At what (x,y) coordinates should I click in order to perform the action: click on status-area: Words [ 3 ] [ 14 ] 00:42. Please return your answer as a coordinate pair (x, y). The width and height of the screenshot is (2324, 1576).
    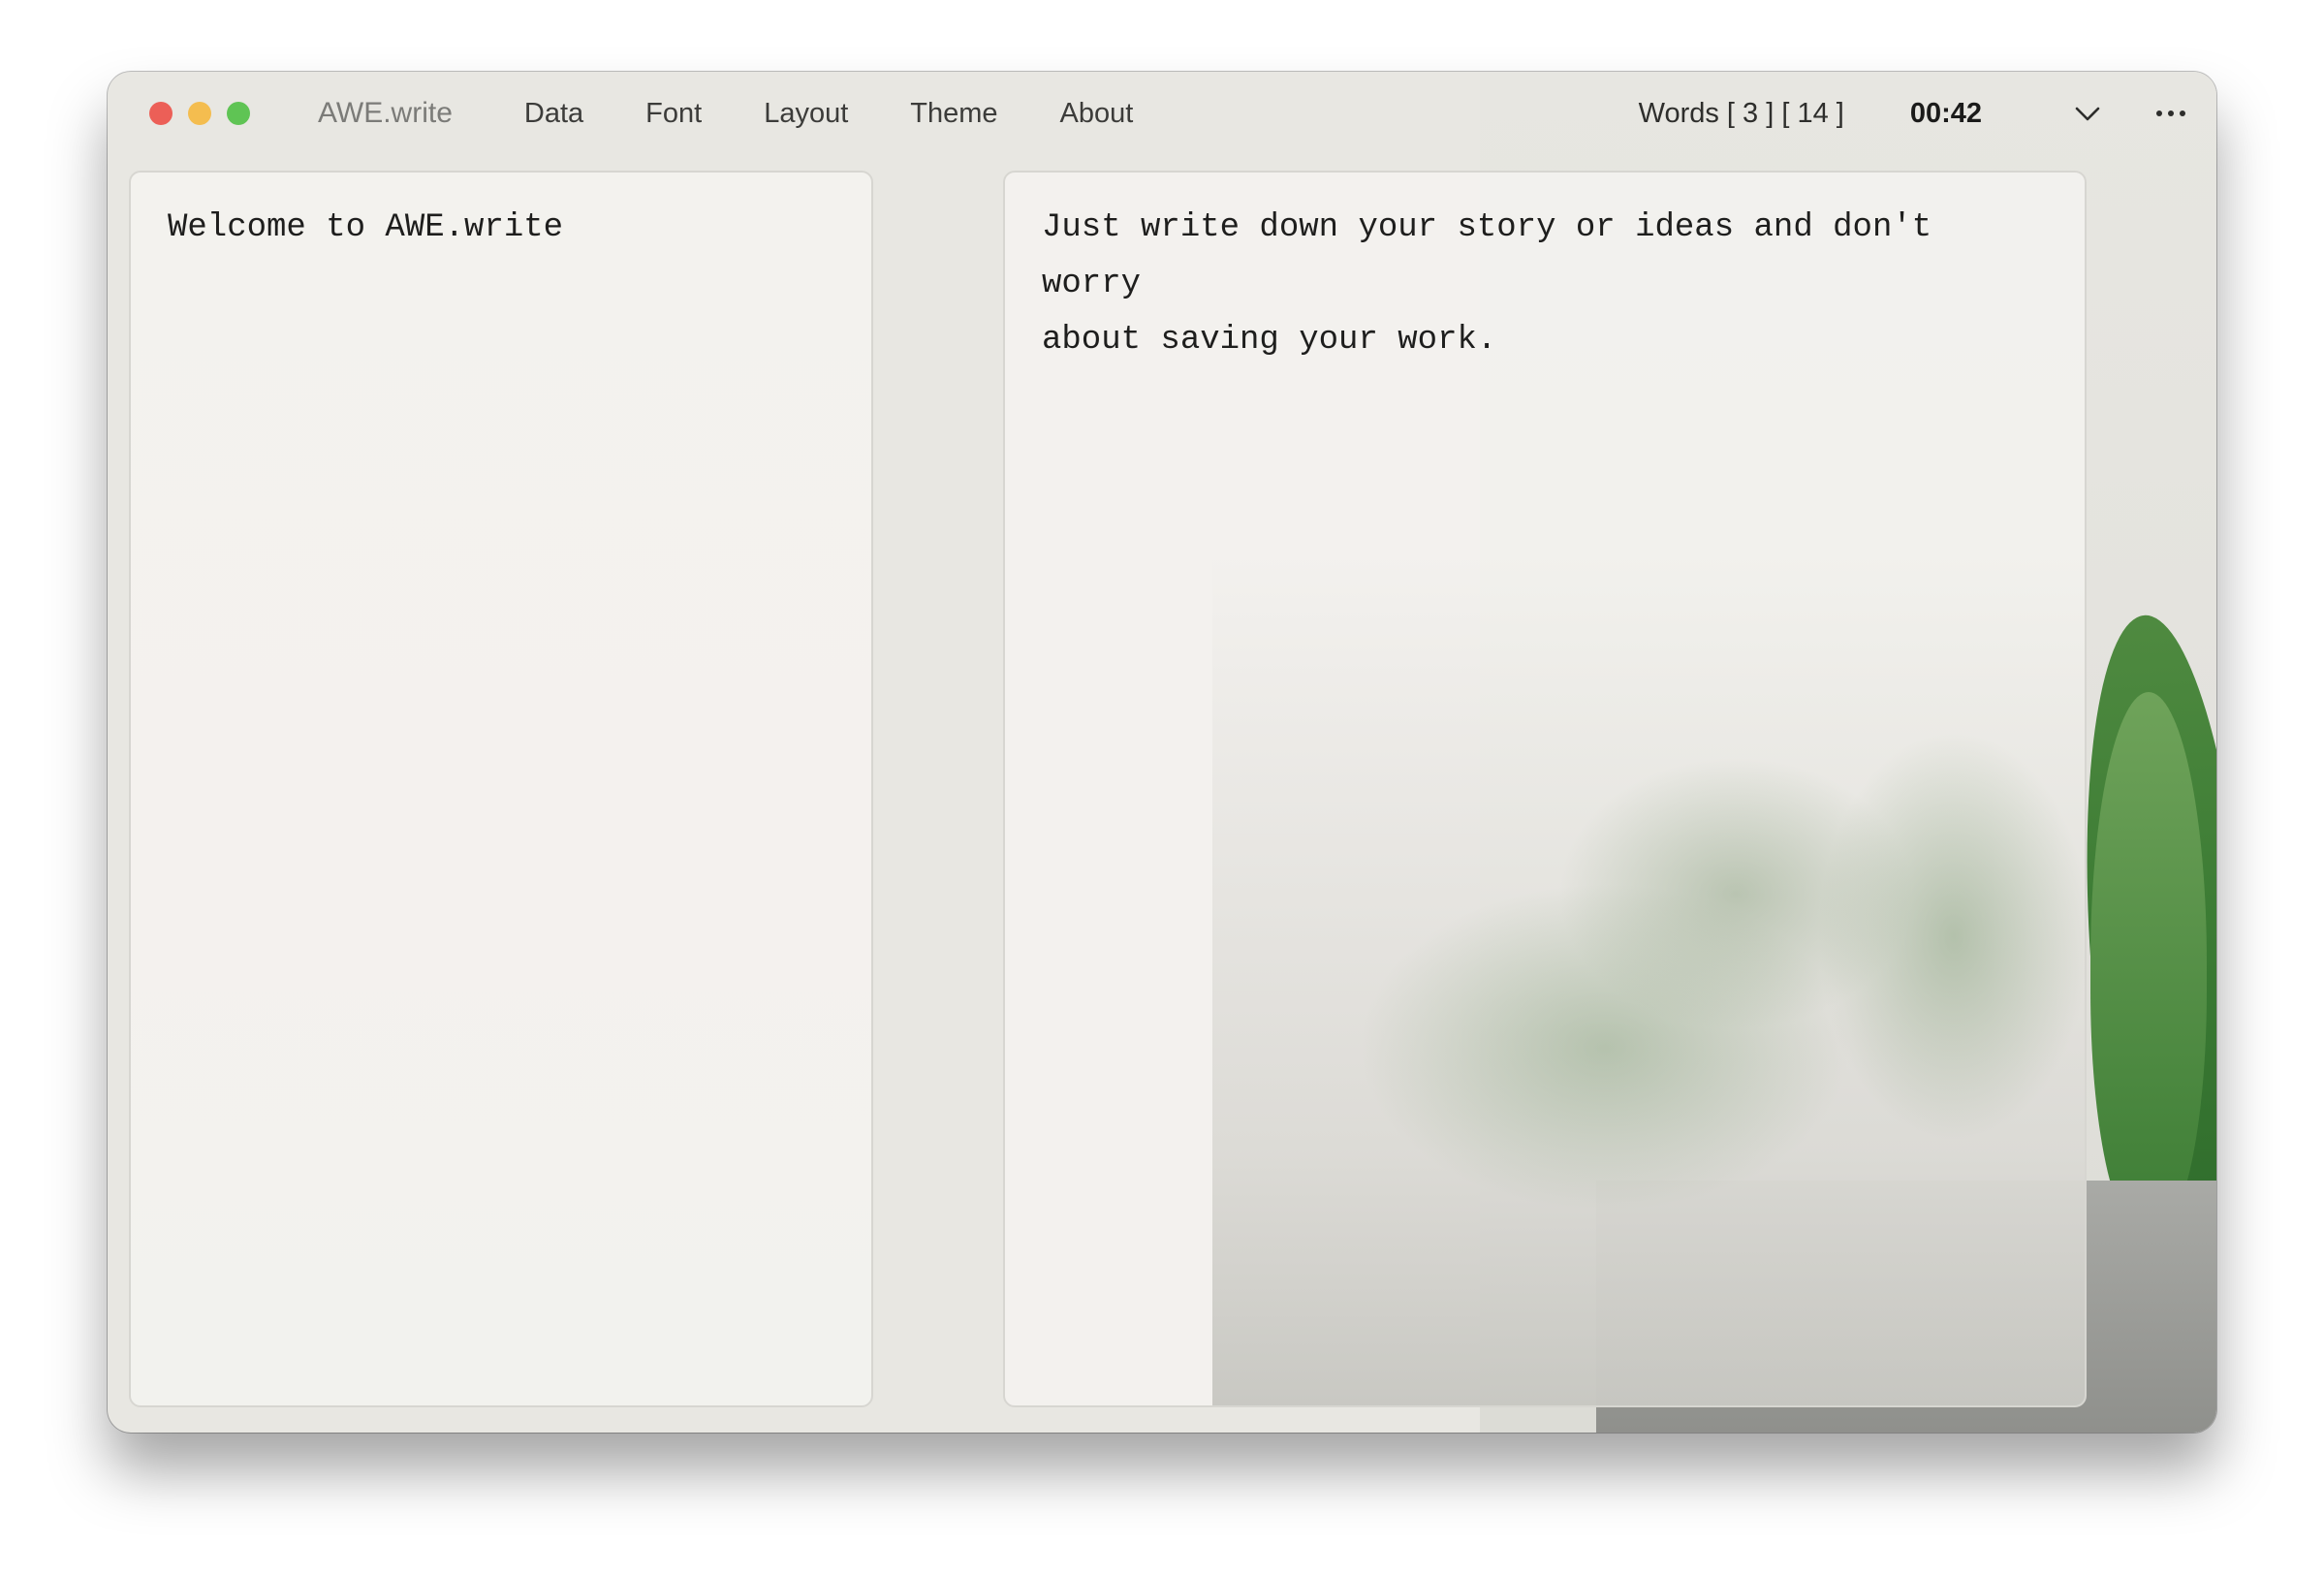
    Looking at the image, I should click on (1927, 113).